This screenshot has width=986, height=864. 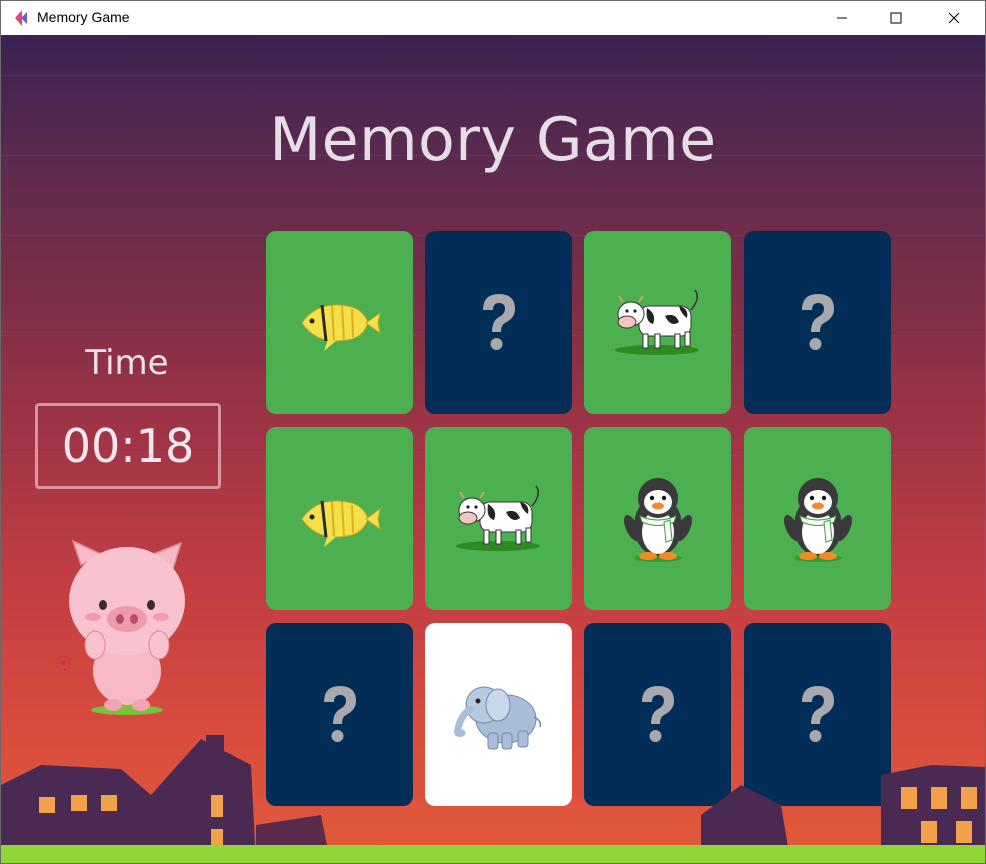 I want to click on page-title: Memory Game, so click(x=493, y=140).